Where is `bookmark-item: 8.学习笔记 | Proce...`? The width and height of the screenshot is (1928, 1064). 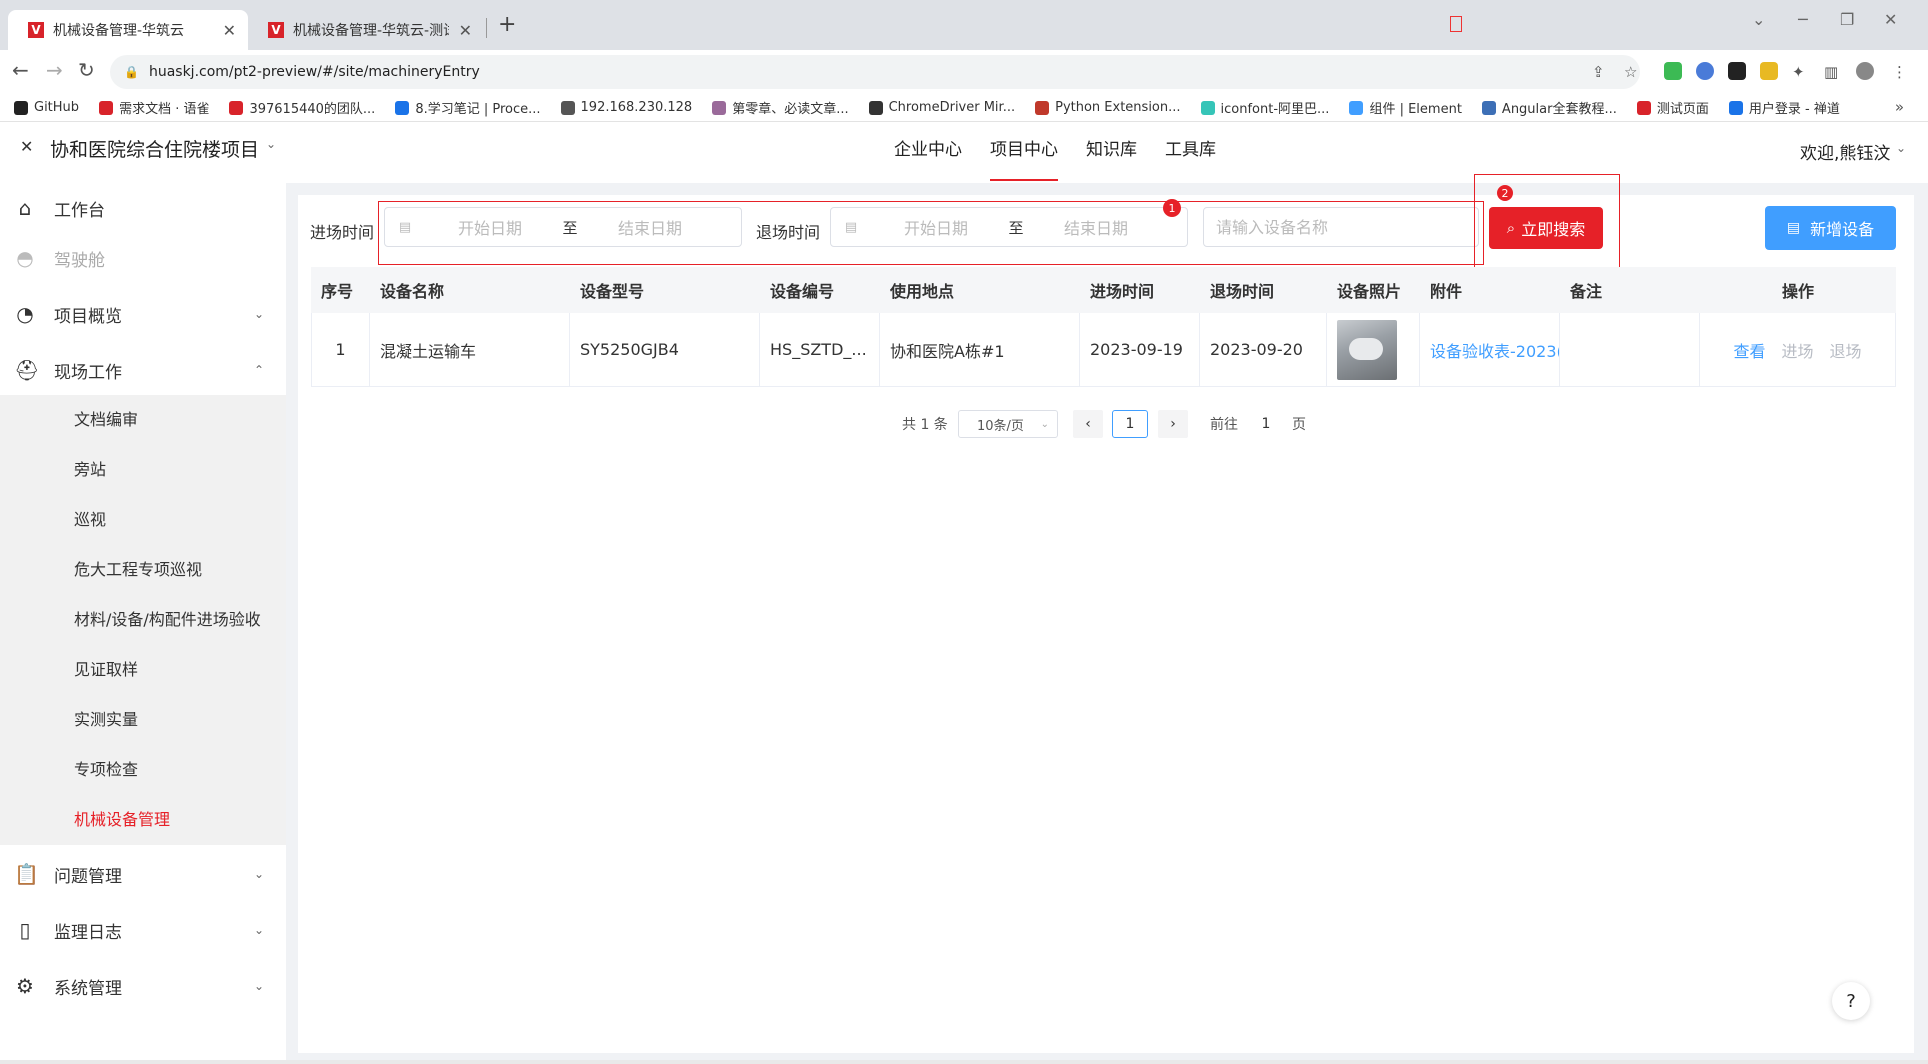 bookmark-item: 8.学习笔记 | Proce... is located at coordinates (468, 107).